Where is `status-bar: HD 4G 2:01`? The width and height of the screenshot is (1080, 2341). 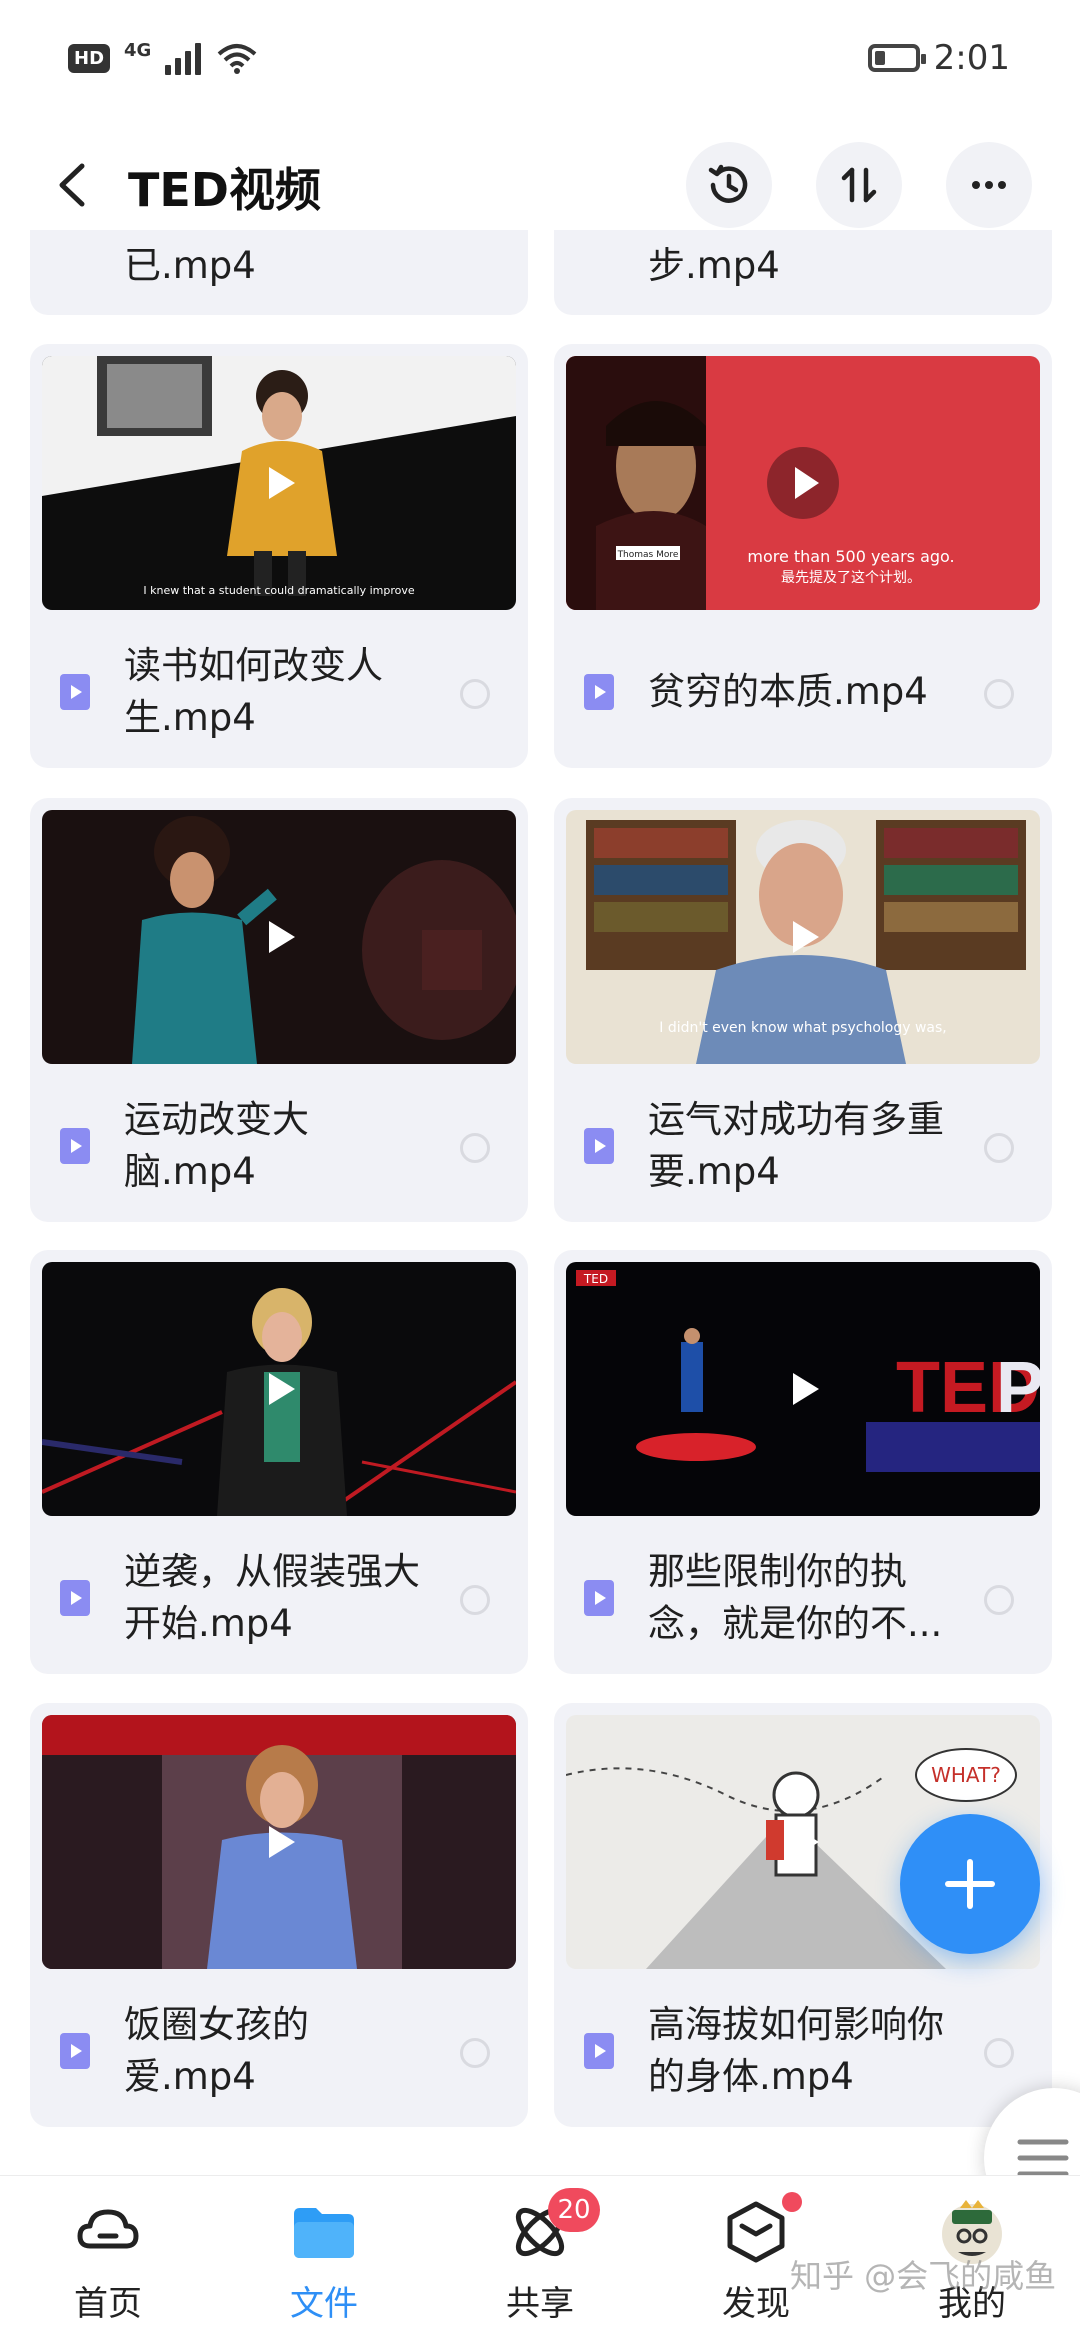
status-bar: HD 4G 2:01 is located at coordinates (540, 60).